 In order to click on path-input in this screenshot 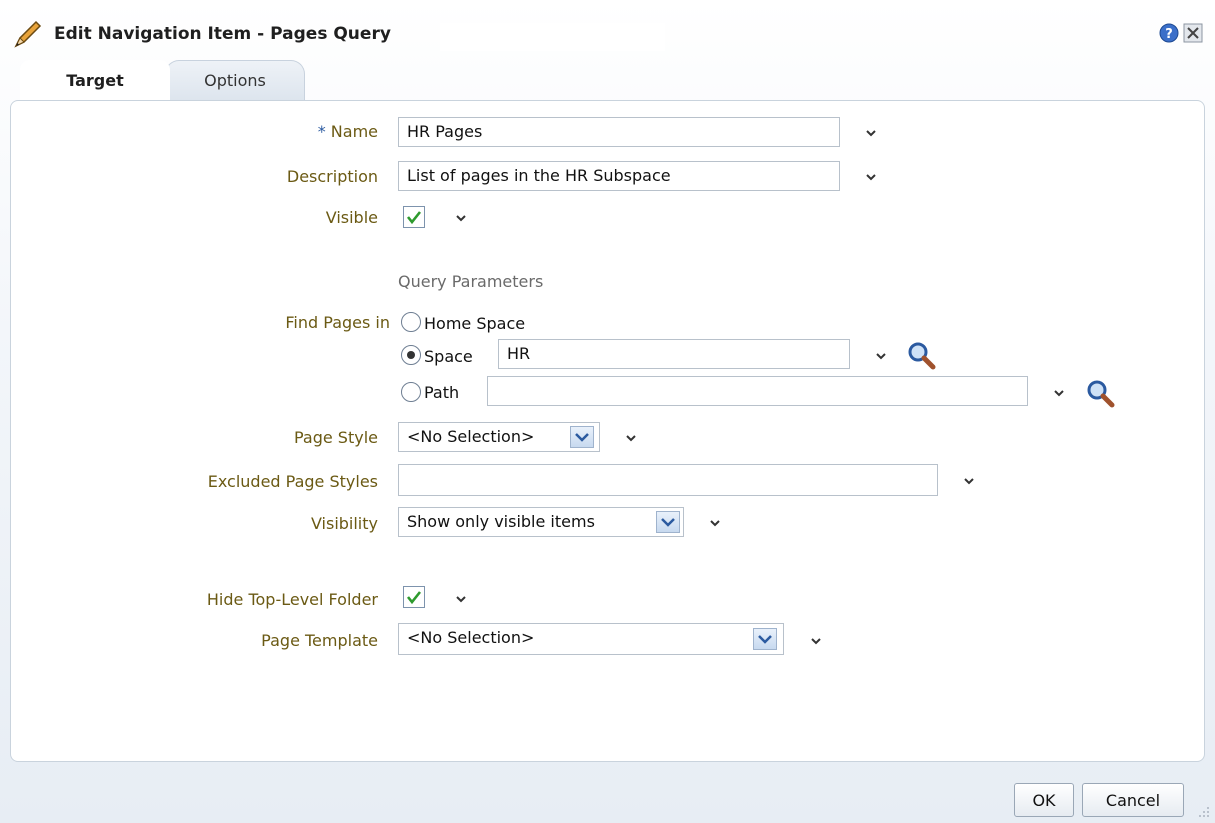, I will do `click(757, 391)`.